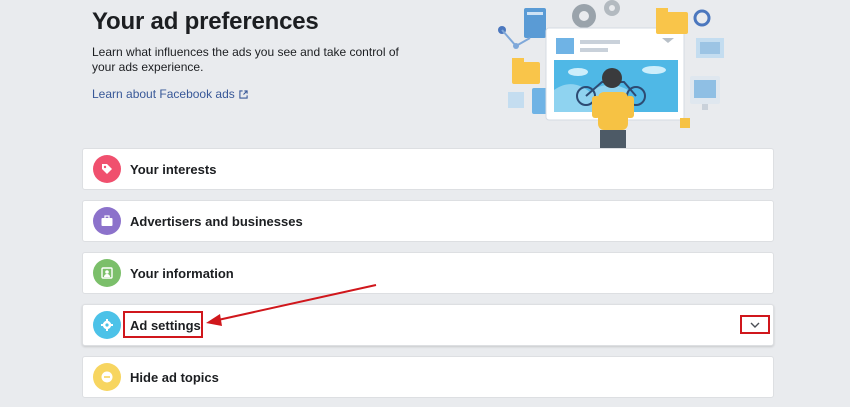  Describe the element at coordinates (163, 94) in the screenshot. I see `learn-about-ads-label: Learn about Facebook ads` at that location.